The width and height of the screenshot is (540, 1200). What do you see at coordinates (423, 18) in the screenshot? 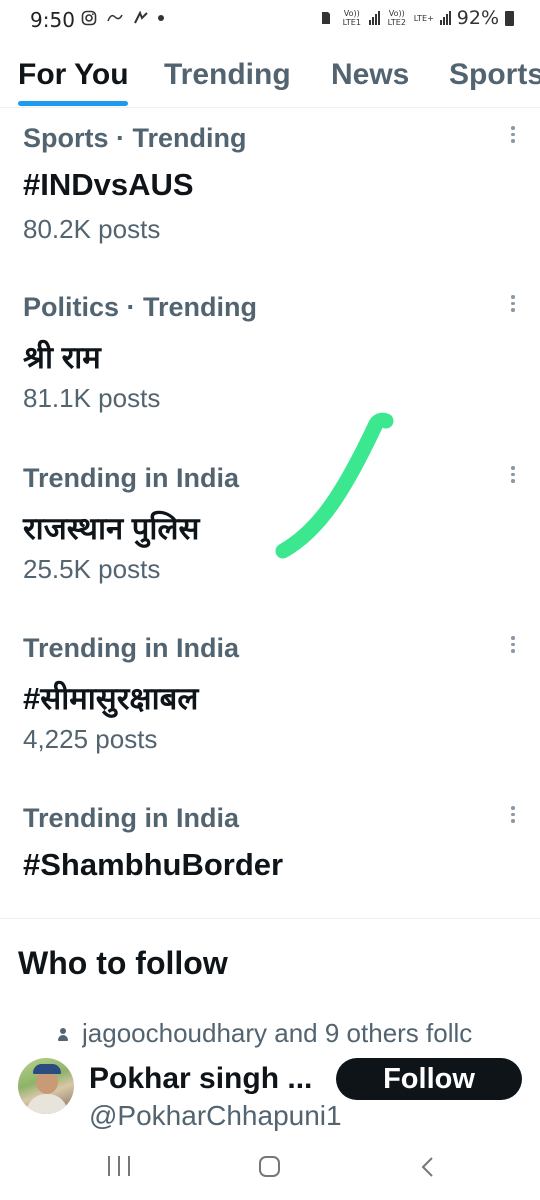
I see `network-type-2: LTE+` at bounding box center [423, 18].